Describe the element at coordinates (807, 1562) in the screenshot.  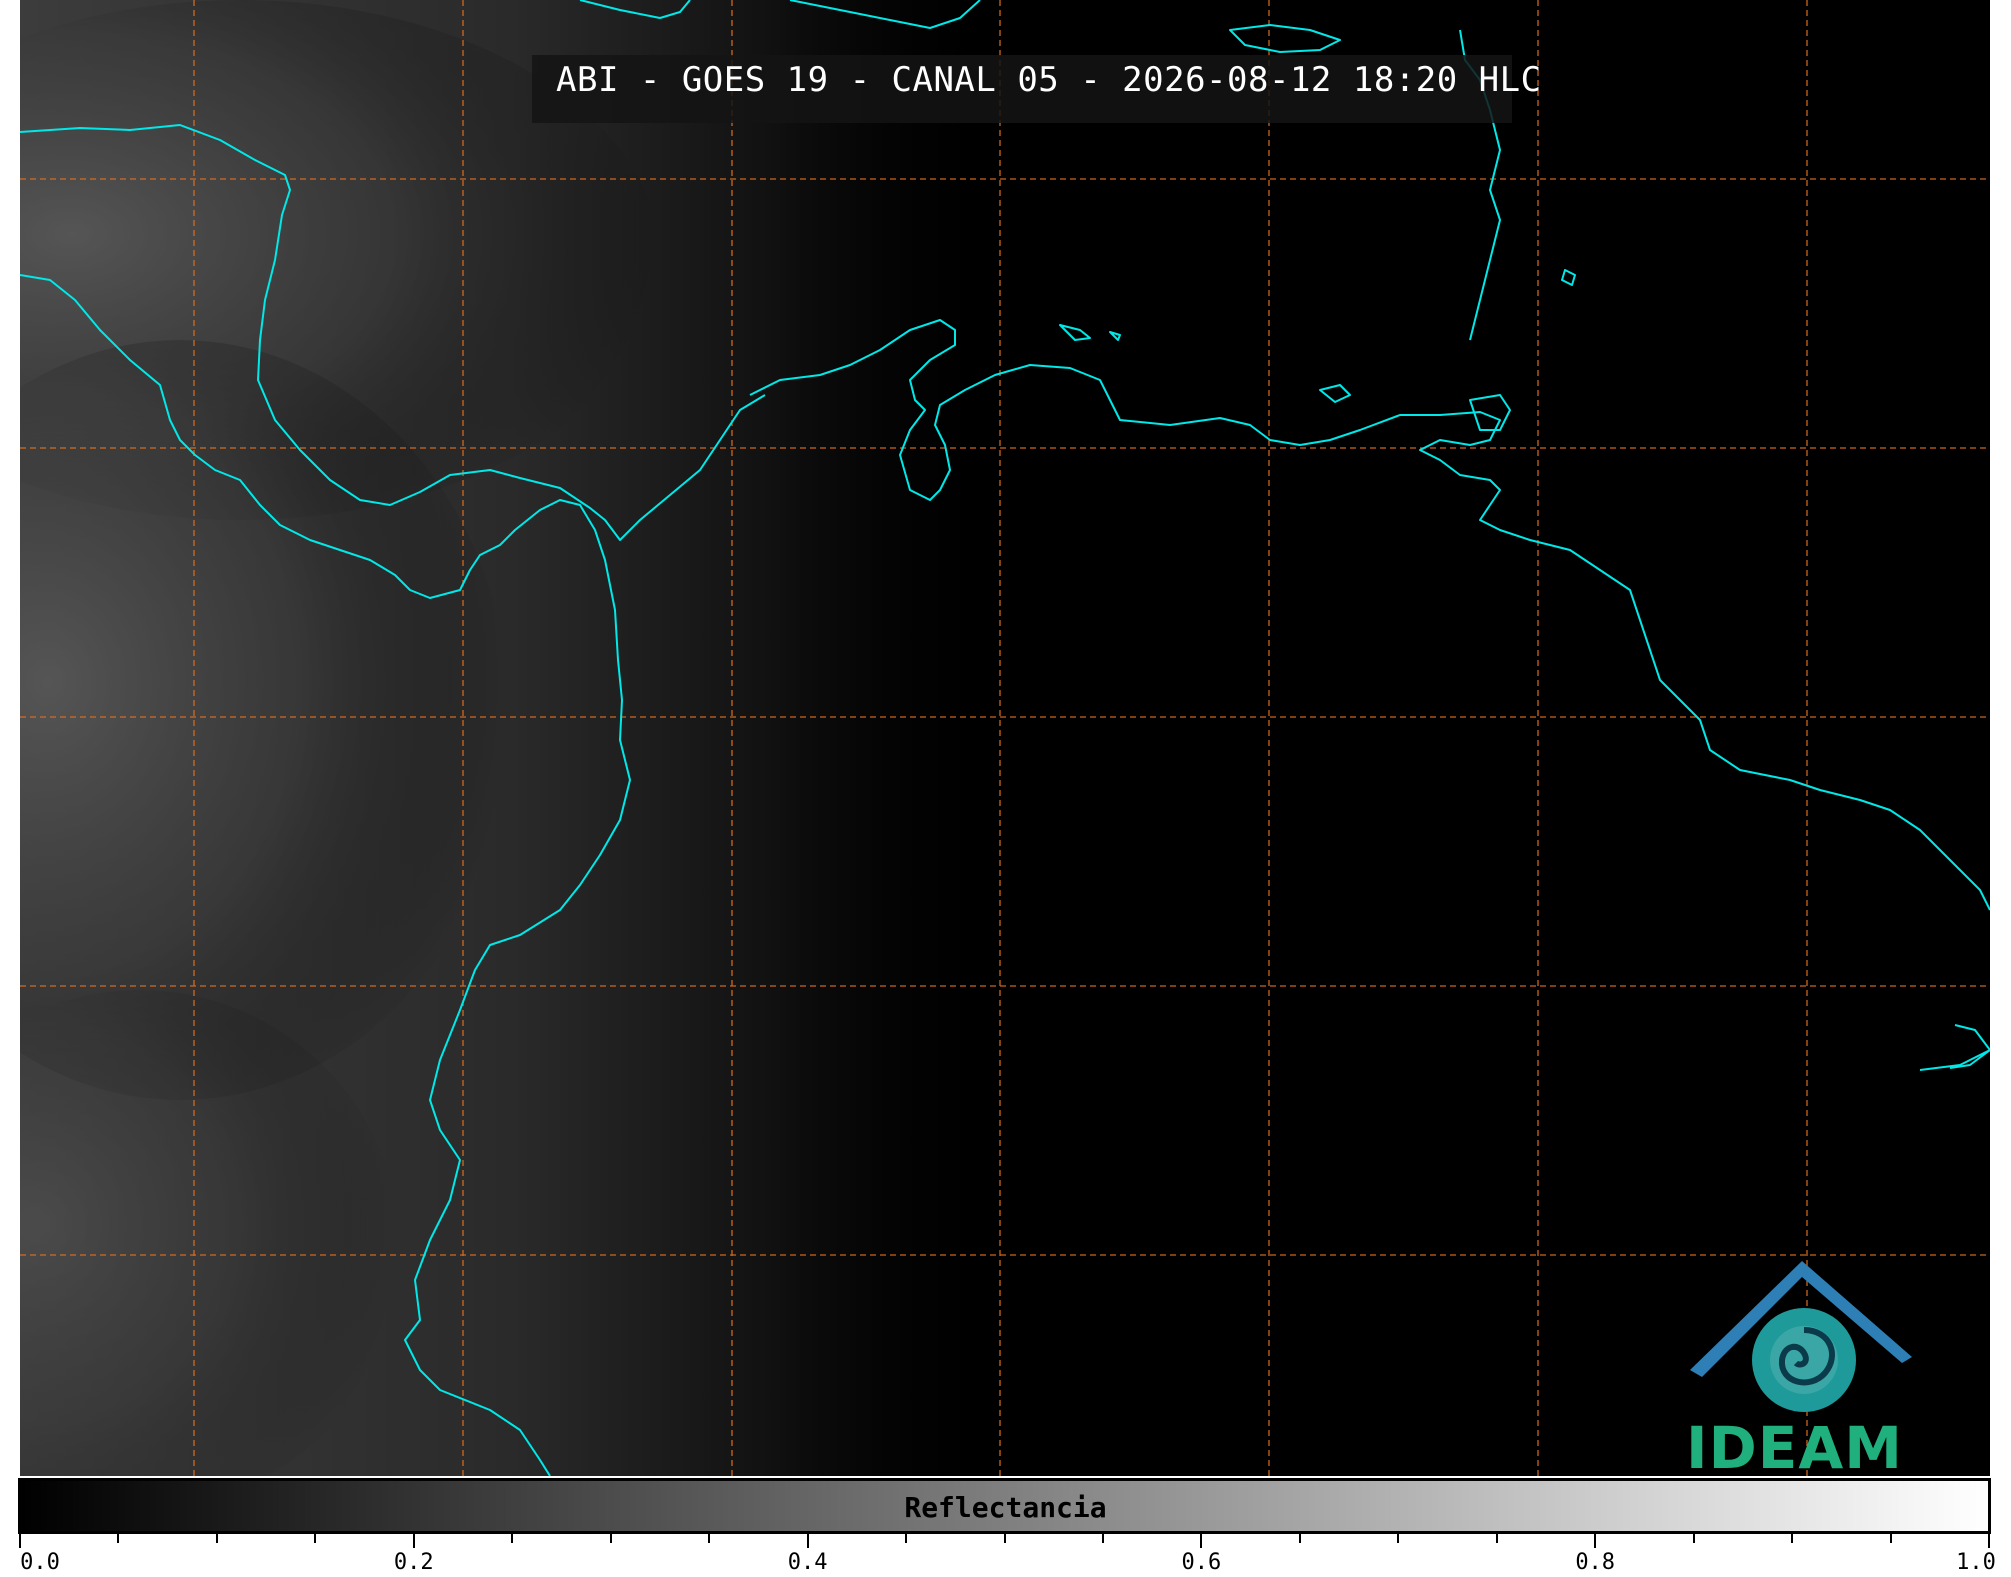
I see `colorbar-tick-label: 0.4` at that location.